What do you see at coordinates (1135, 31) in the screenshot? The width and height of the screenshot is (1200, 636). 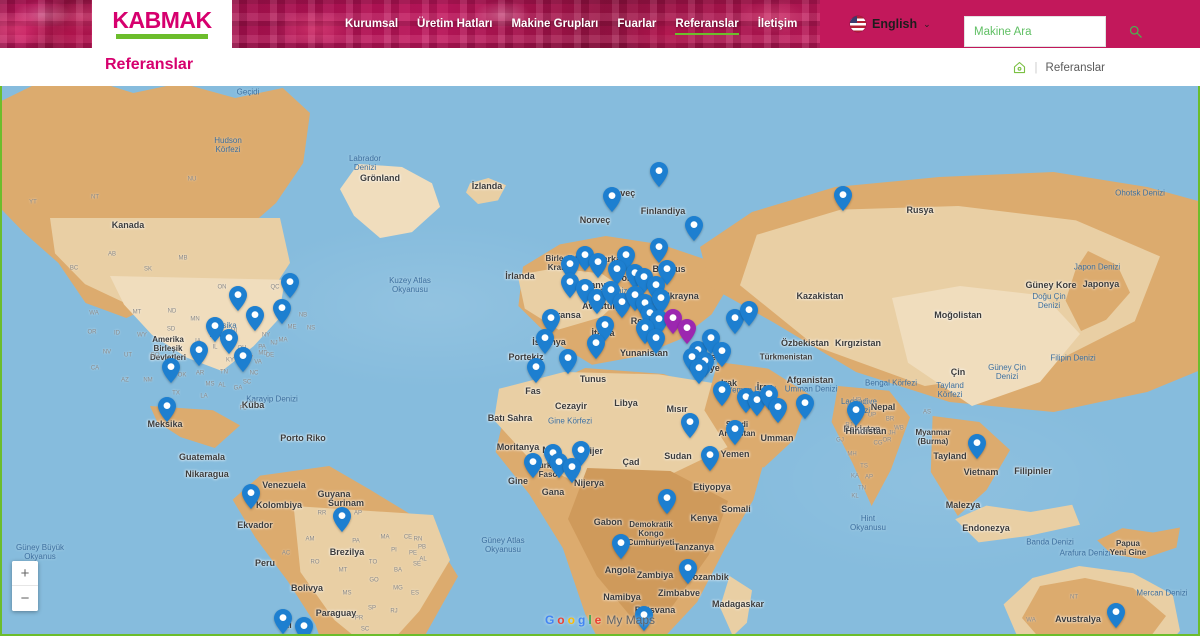 I see `search-icon` at bounding box center [1135, 31].